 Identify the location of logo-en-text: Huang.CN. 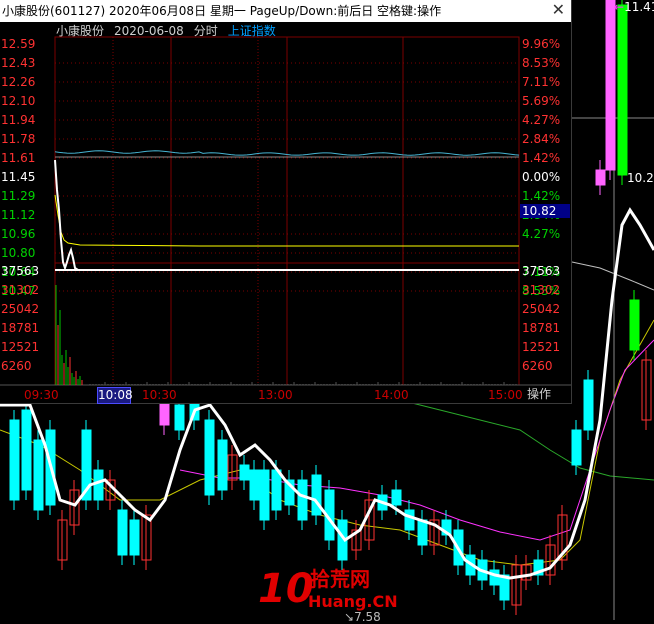
(353, 601).